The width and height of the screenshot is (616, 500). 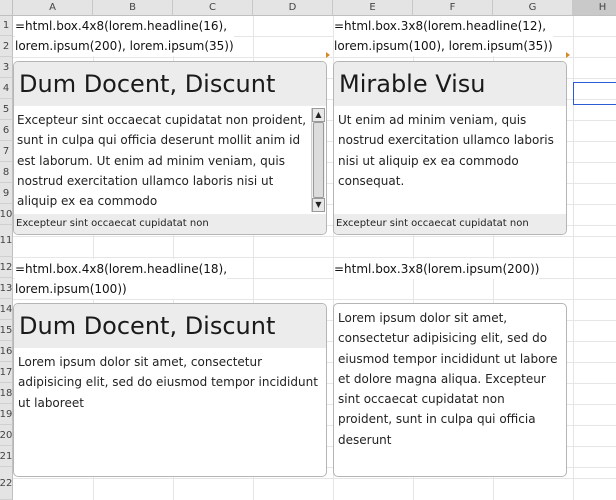 I want to click on row-header-11: 11, so click(x=6, y=241).